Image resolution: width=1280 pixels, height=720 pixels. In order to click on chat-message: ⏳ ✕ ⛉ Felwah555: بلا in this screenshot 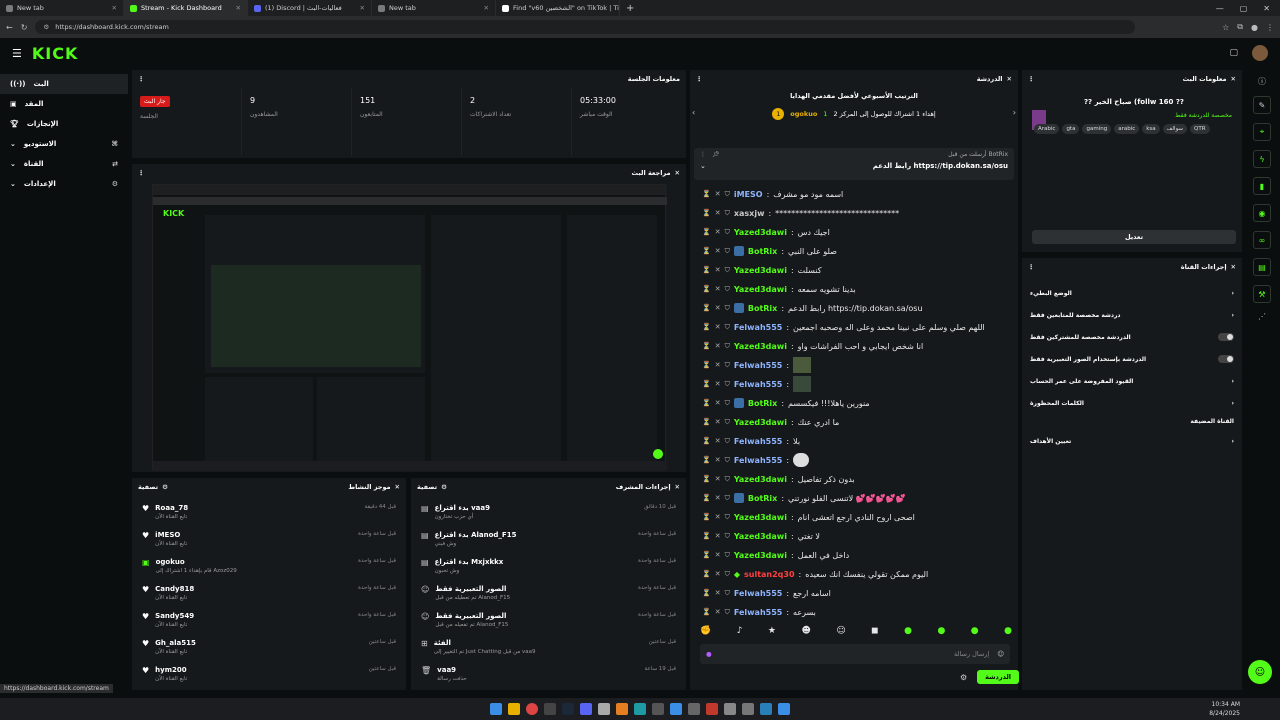, I will do `click(860, 441)`.